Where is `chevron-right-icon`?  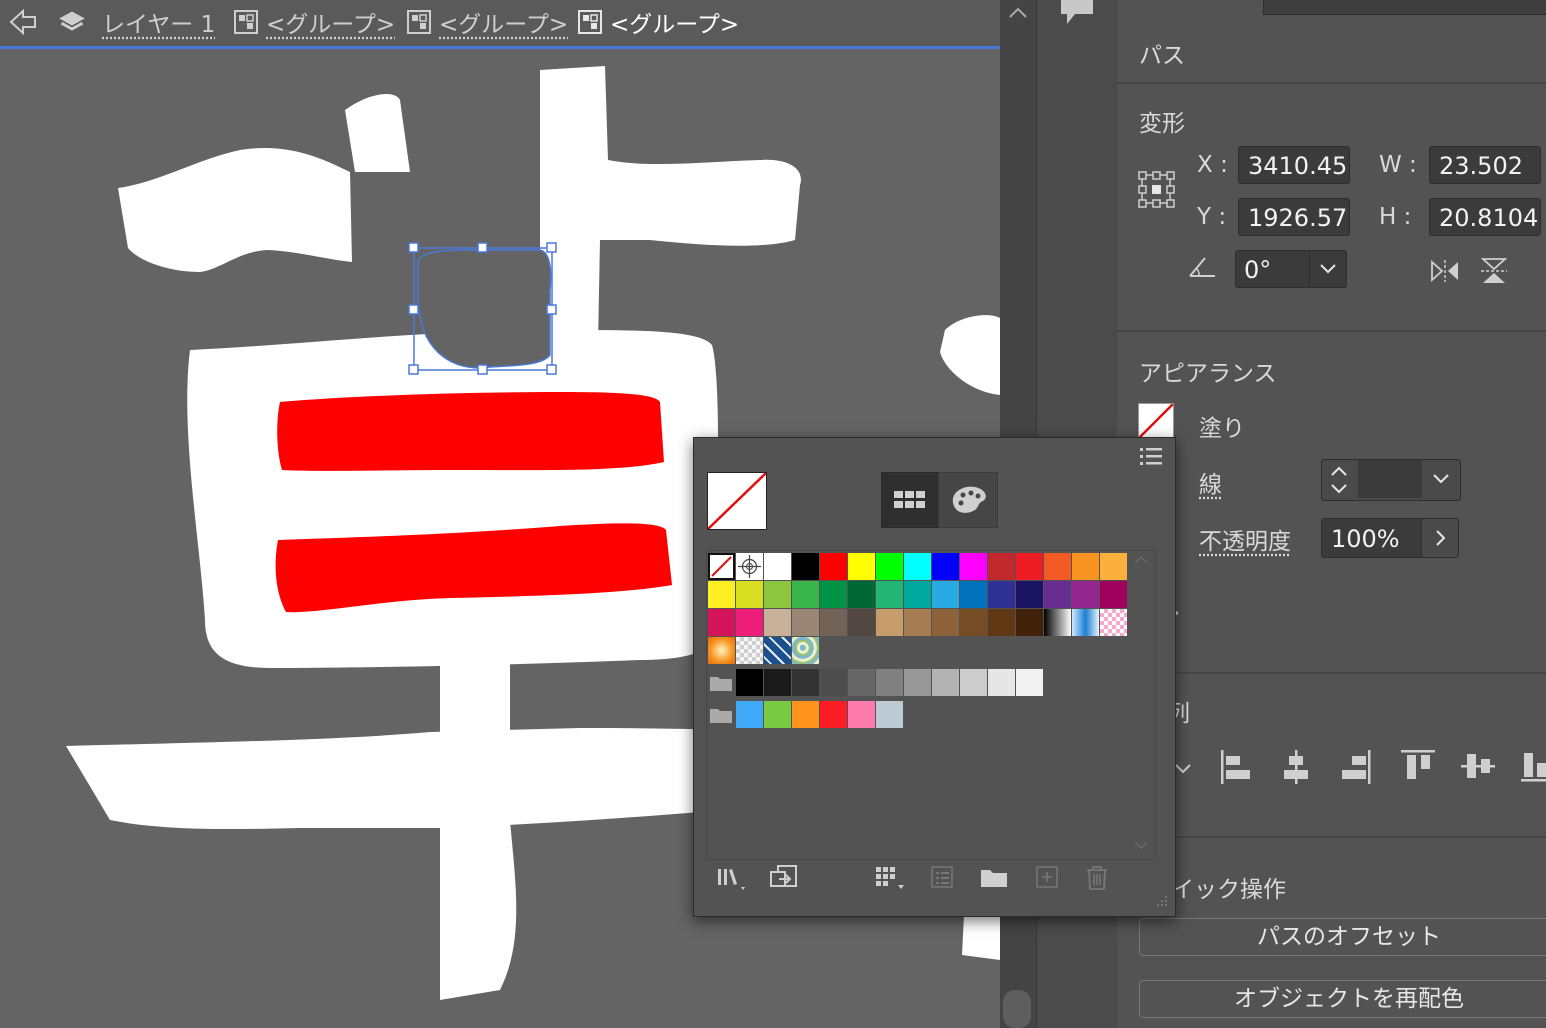
chevron-right-icon is located at coordinates (1439, 538).